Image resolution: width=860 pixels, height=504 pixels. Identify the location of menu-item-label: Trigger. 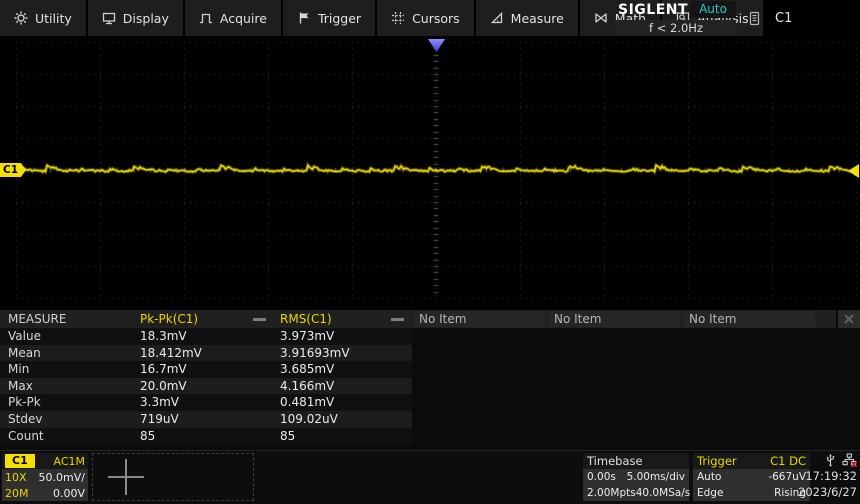
(339, 18).